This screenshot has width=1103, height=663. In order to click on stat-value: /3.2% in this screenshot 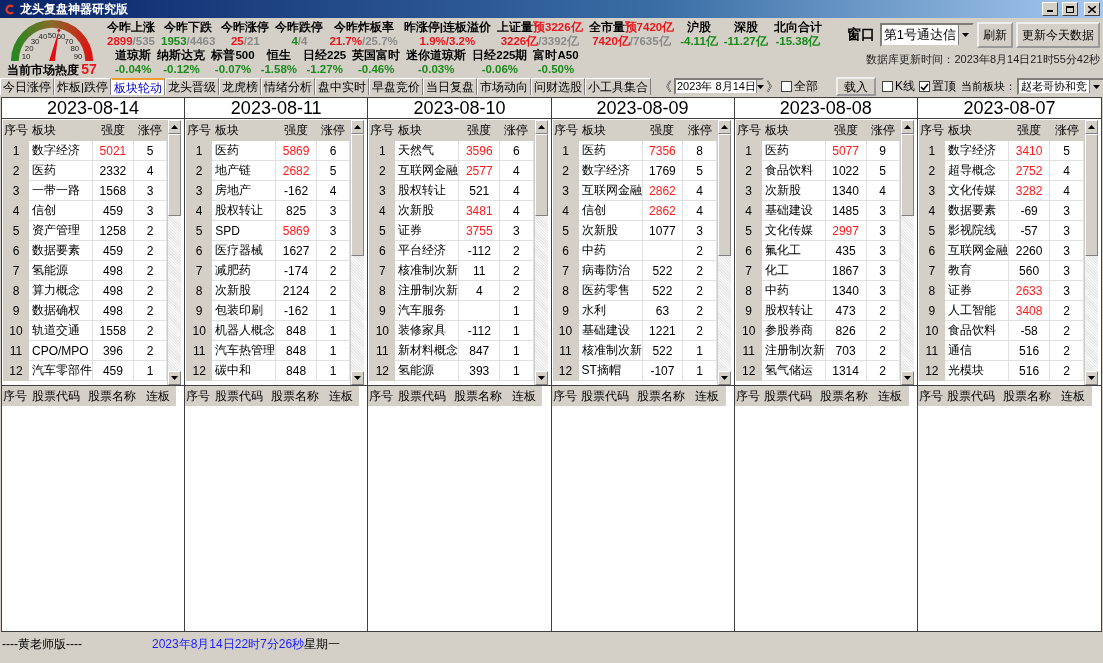, I will do `click(460, 41)`.